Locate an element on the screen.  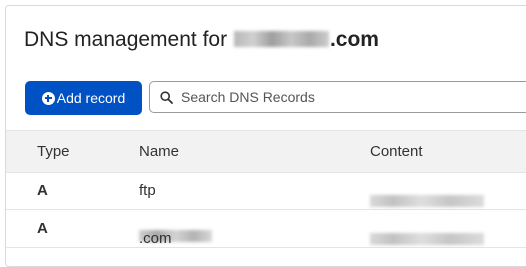
add-record-label: Add record is located at coordinates (91, 98).